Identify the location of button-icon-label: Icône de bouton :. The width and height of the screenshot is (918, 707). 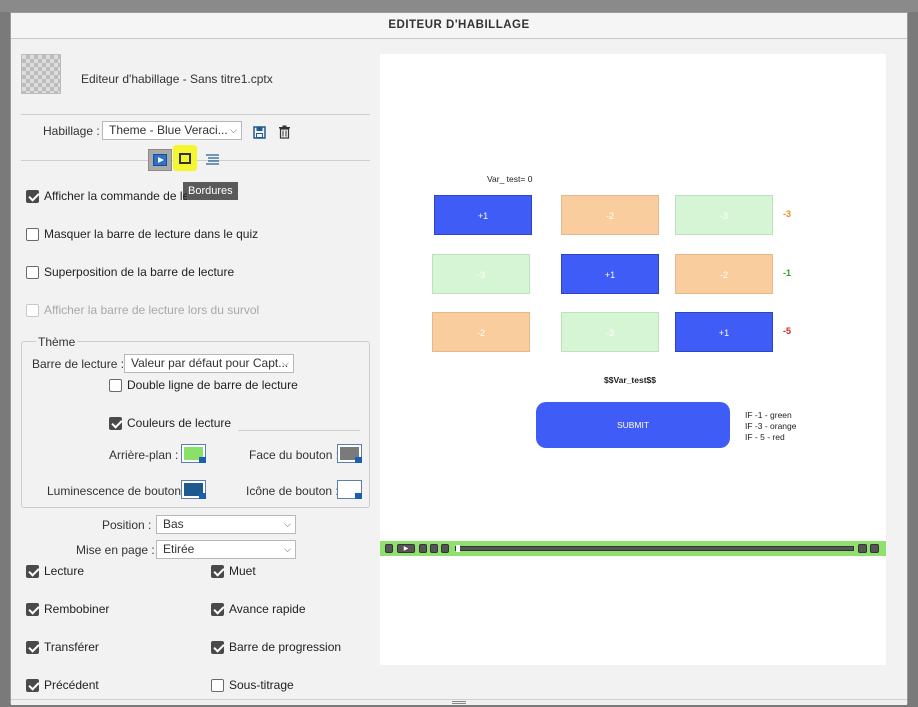
(292, 491).